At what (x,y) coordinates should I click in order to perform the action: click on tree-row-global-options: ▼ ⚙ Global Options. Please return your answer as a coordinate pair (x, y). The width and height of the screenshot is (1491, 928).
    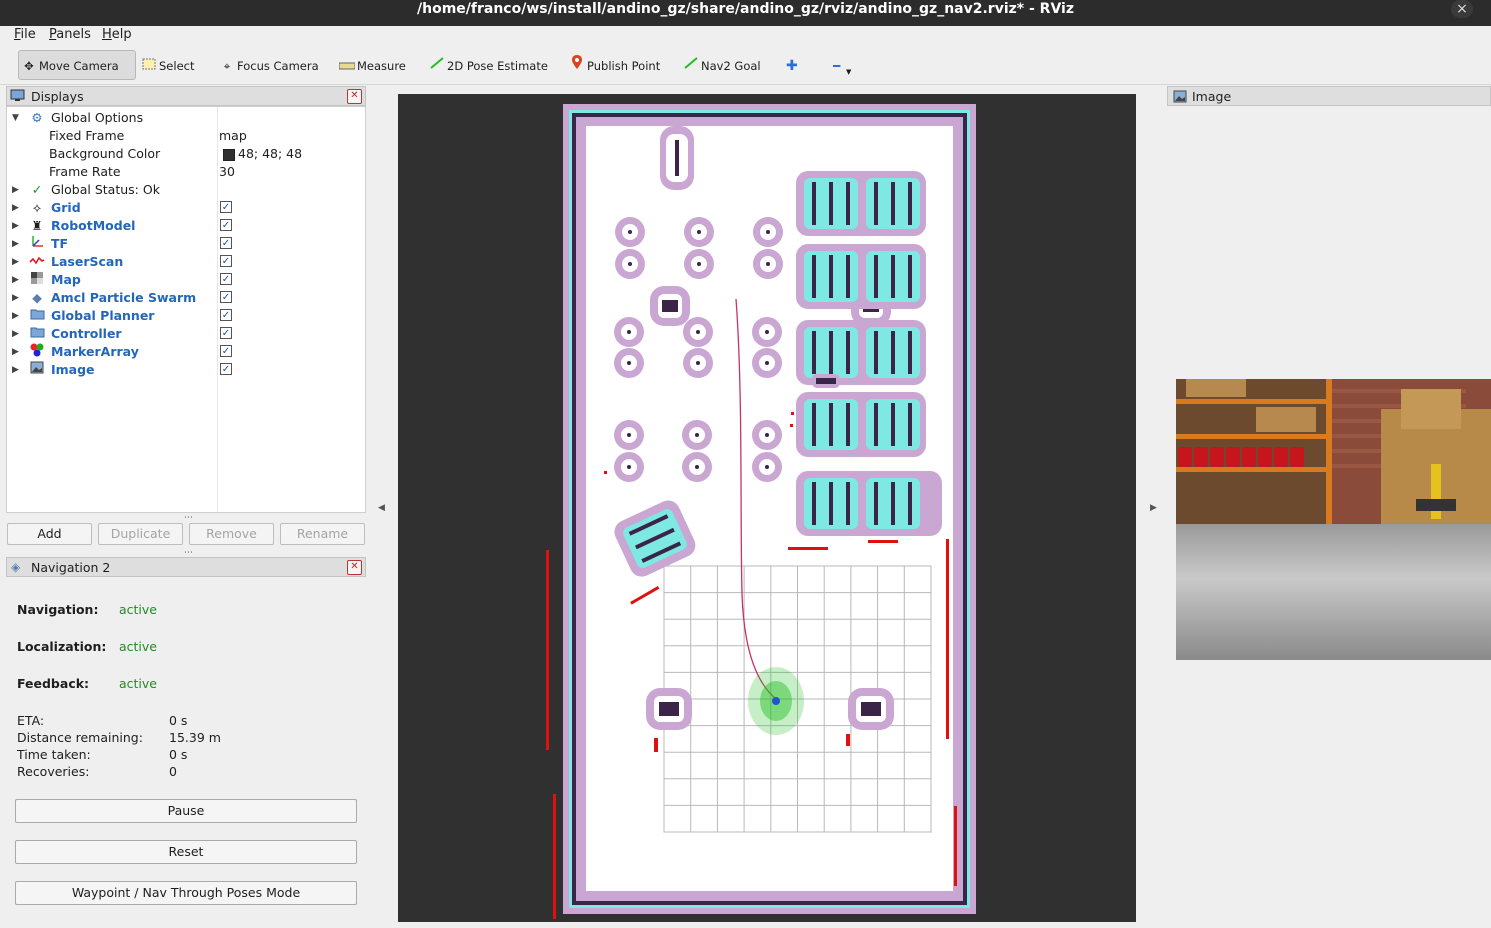
    Looking at the image, I should click on (186, 118).